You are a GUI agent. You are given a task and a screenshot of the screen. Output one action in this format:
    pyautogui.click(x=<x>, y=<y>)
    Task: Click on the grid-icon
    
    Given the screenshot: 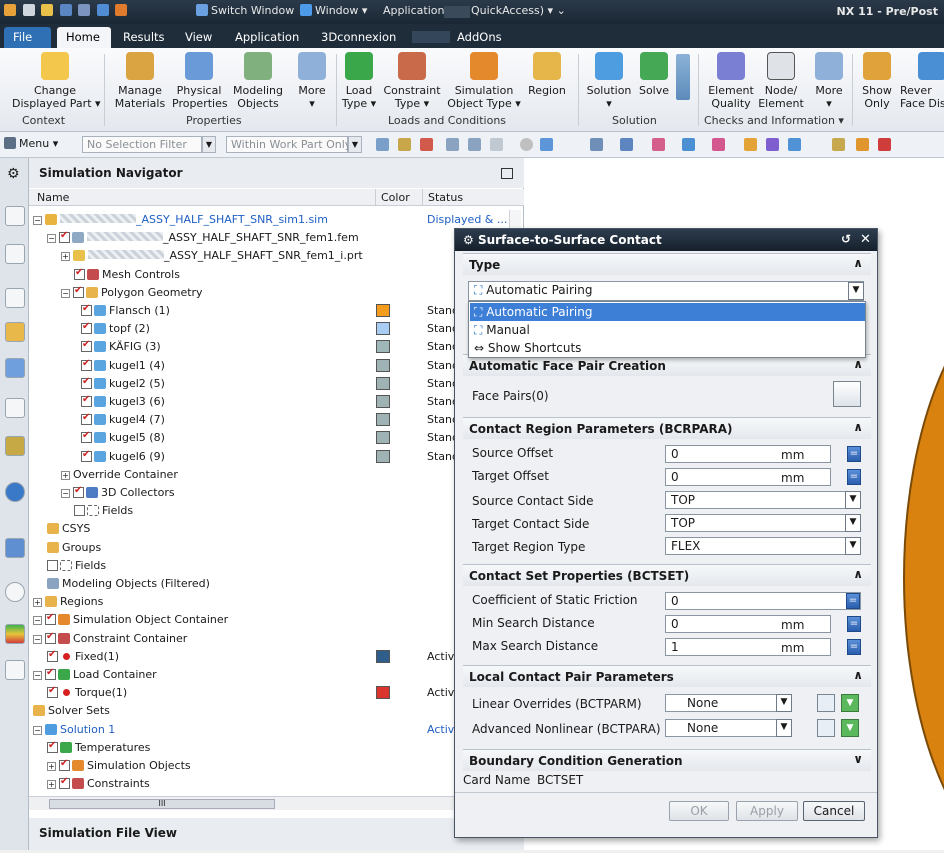 What is the action you would take?
    pyautogui.click(x=884, y=144)
    